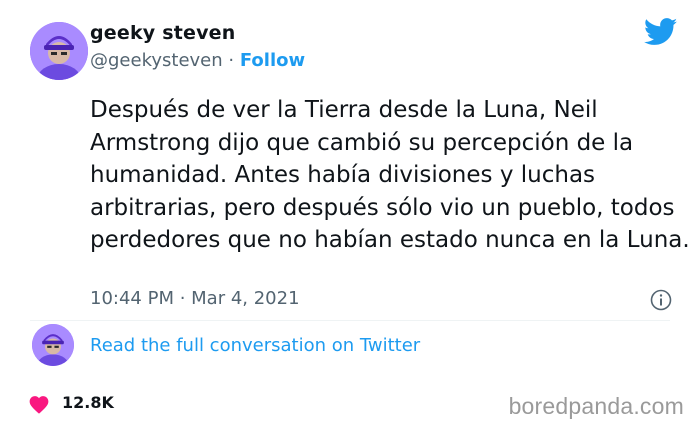 This screenshot has height=431, width=700. I want to click on watermark: boredpanda.com, so click(596, 406).